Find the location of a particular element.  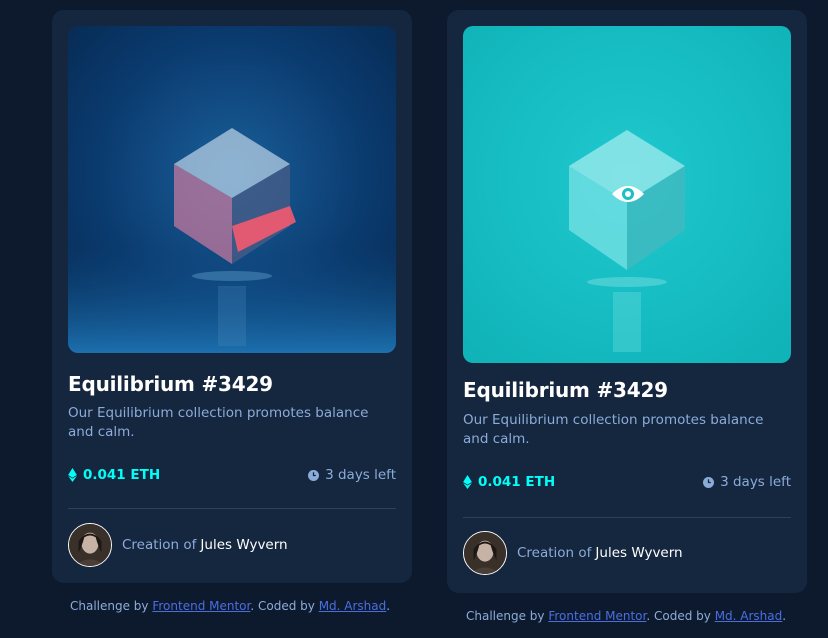

eye-icon is located at coordinates (628, 194).